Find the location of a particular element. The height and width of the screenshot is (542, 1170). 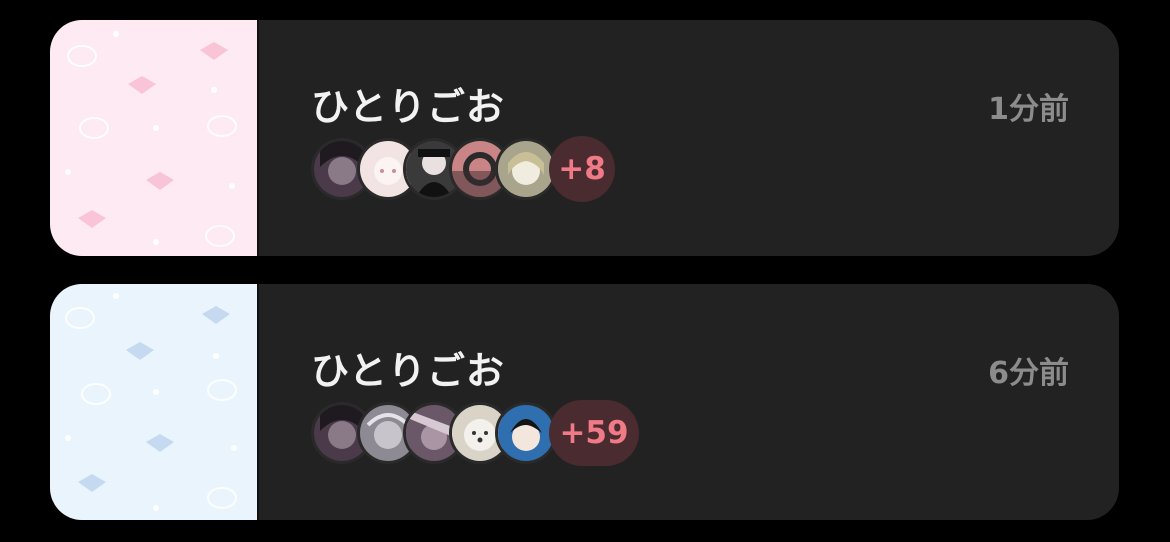

more-members-badge: +8 is located at coordinates (582, 169).